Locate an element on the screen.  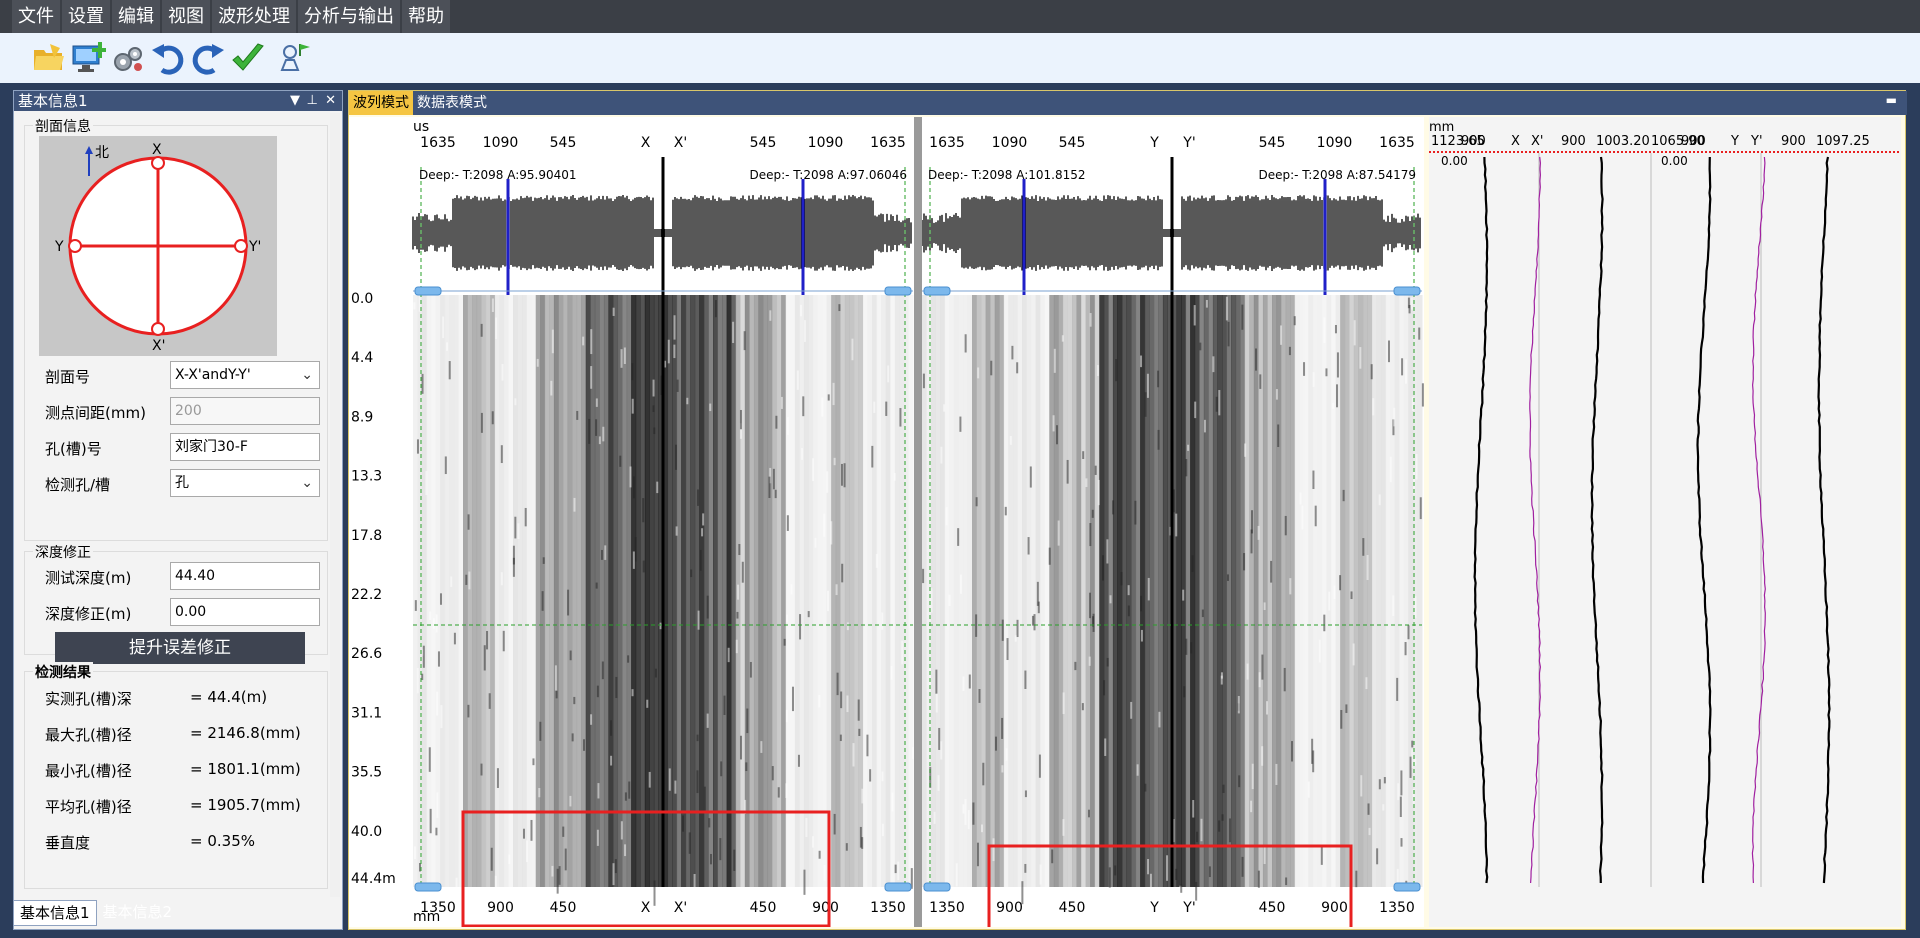
tab-view-mode-0: 波列模式 is located at coordinates (381, 103).